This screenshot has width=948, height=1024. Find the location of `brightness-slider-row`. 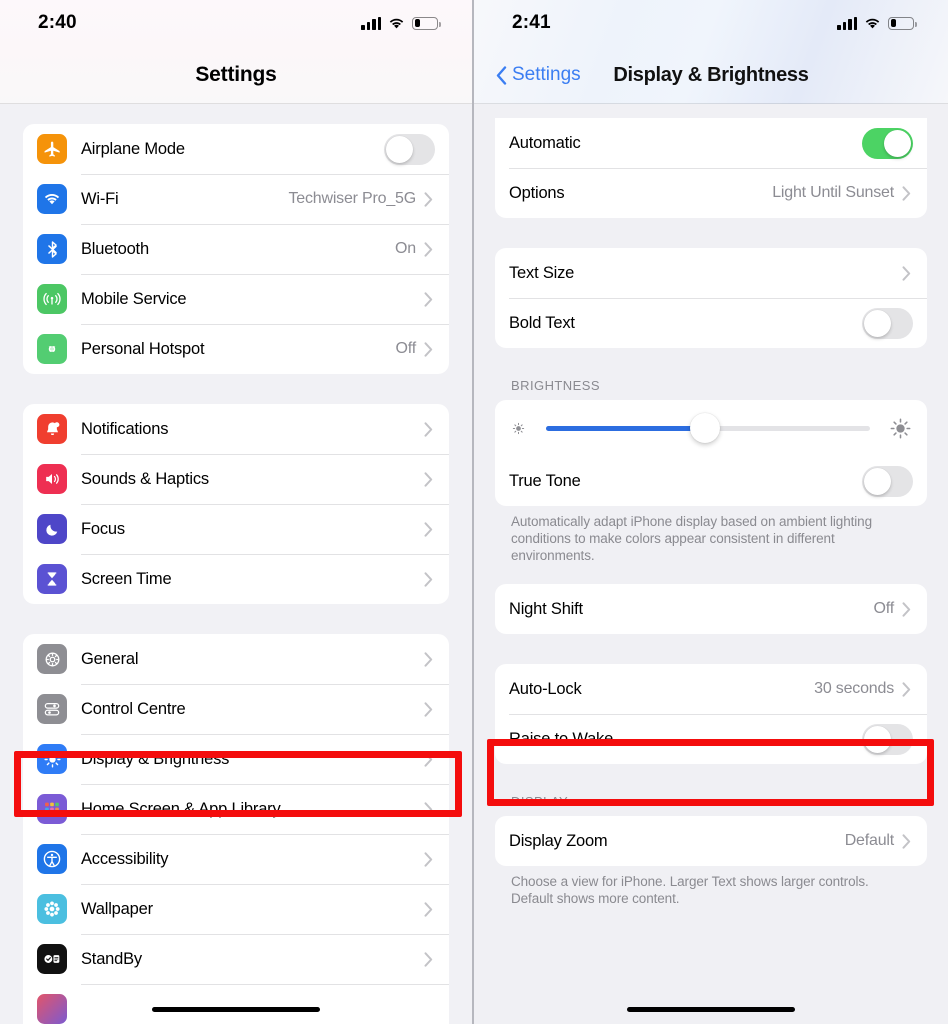

brightness-slider-row is located at coordinates (711, 428).